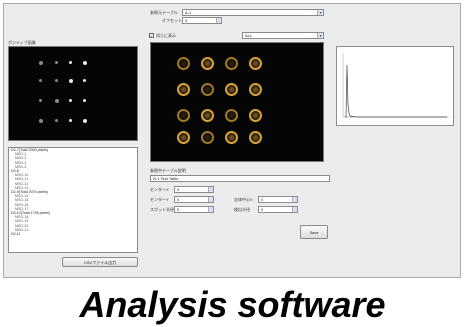 The height and width of the screenshot is (327, 465). I want to click on intensity-graph, so click(395, 86).